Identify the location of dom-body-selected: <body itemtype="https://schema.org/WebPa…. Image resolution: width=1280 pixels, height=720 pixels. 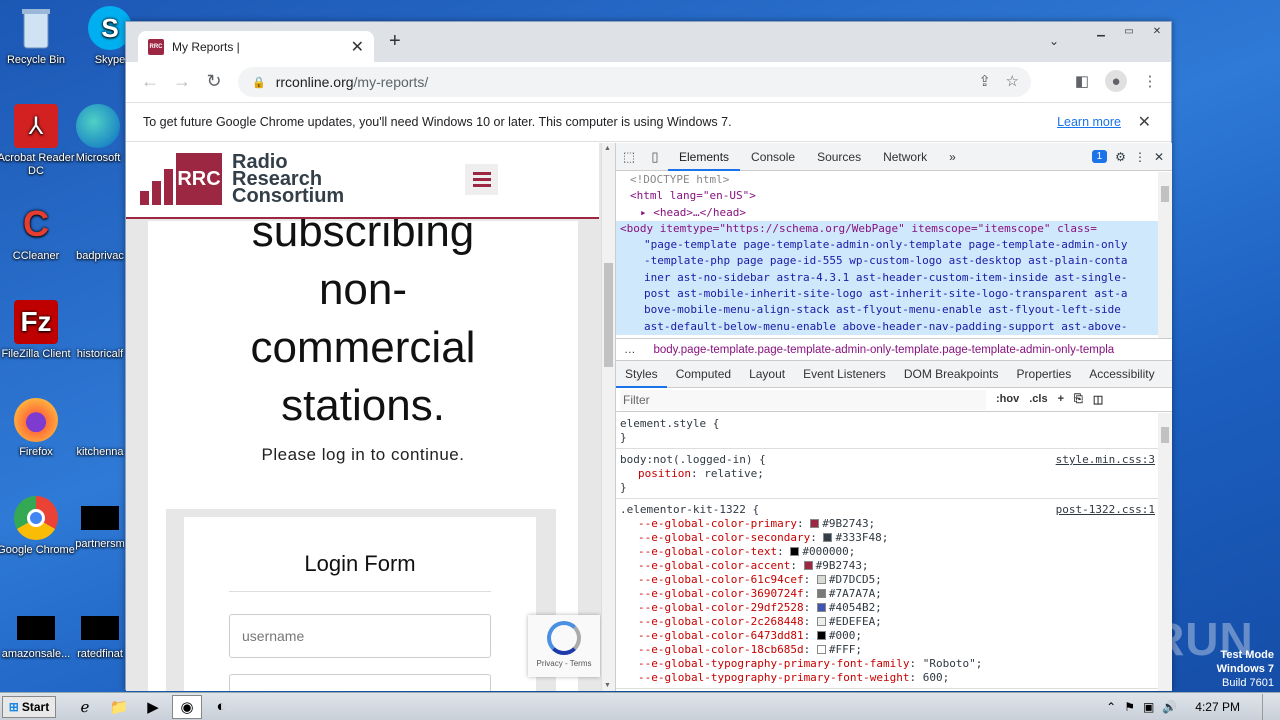
(887, 277).